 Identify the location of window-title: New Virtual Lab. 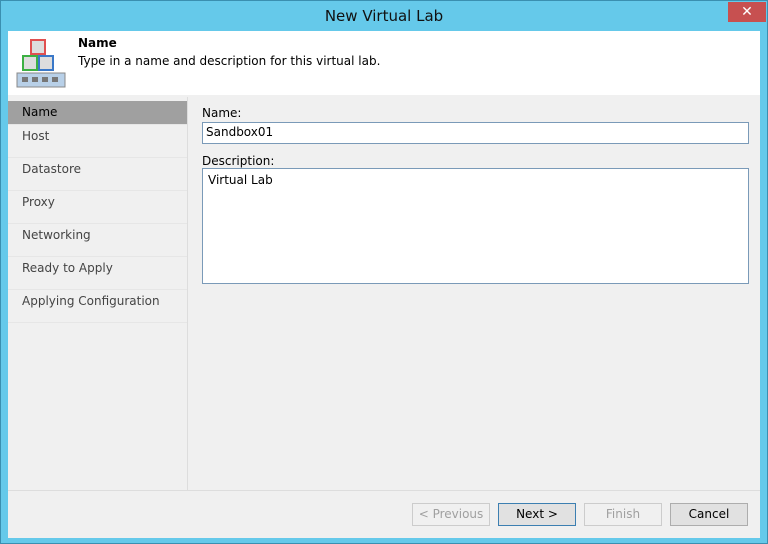
(384, 16).